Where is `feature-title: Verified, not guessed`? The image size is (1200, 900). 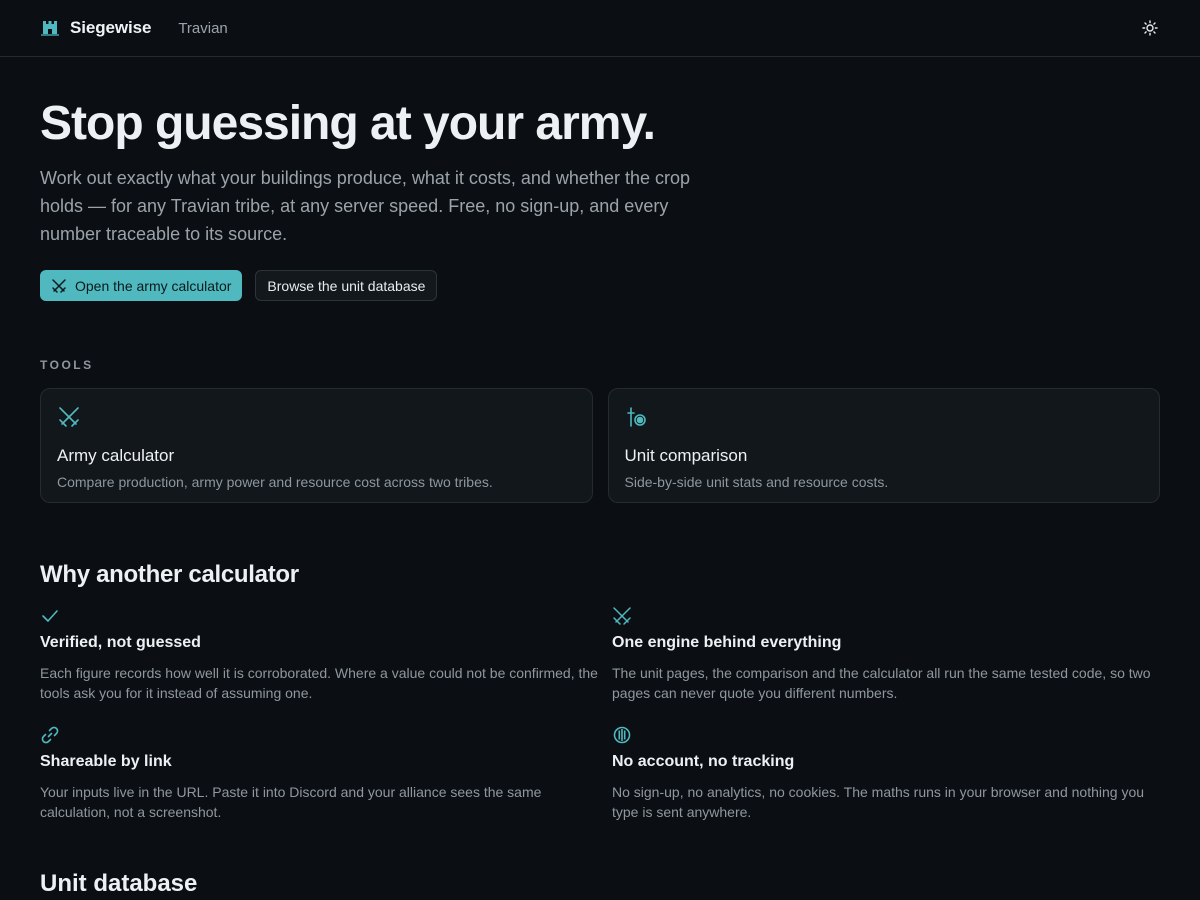
feature-title: Verified, not guessed is located at coordinates (120, 642).